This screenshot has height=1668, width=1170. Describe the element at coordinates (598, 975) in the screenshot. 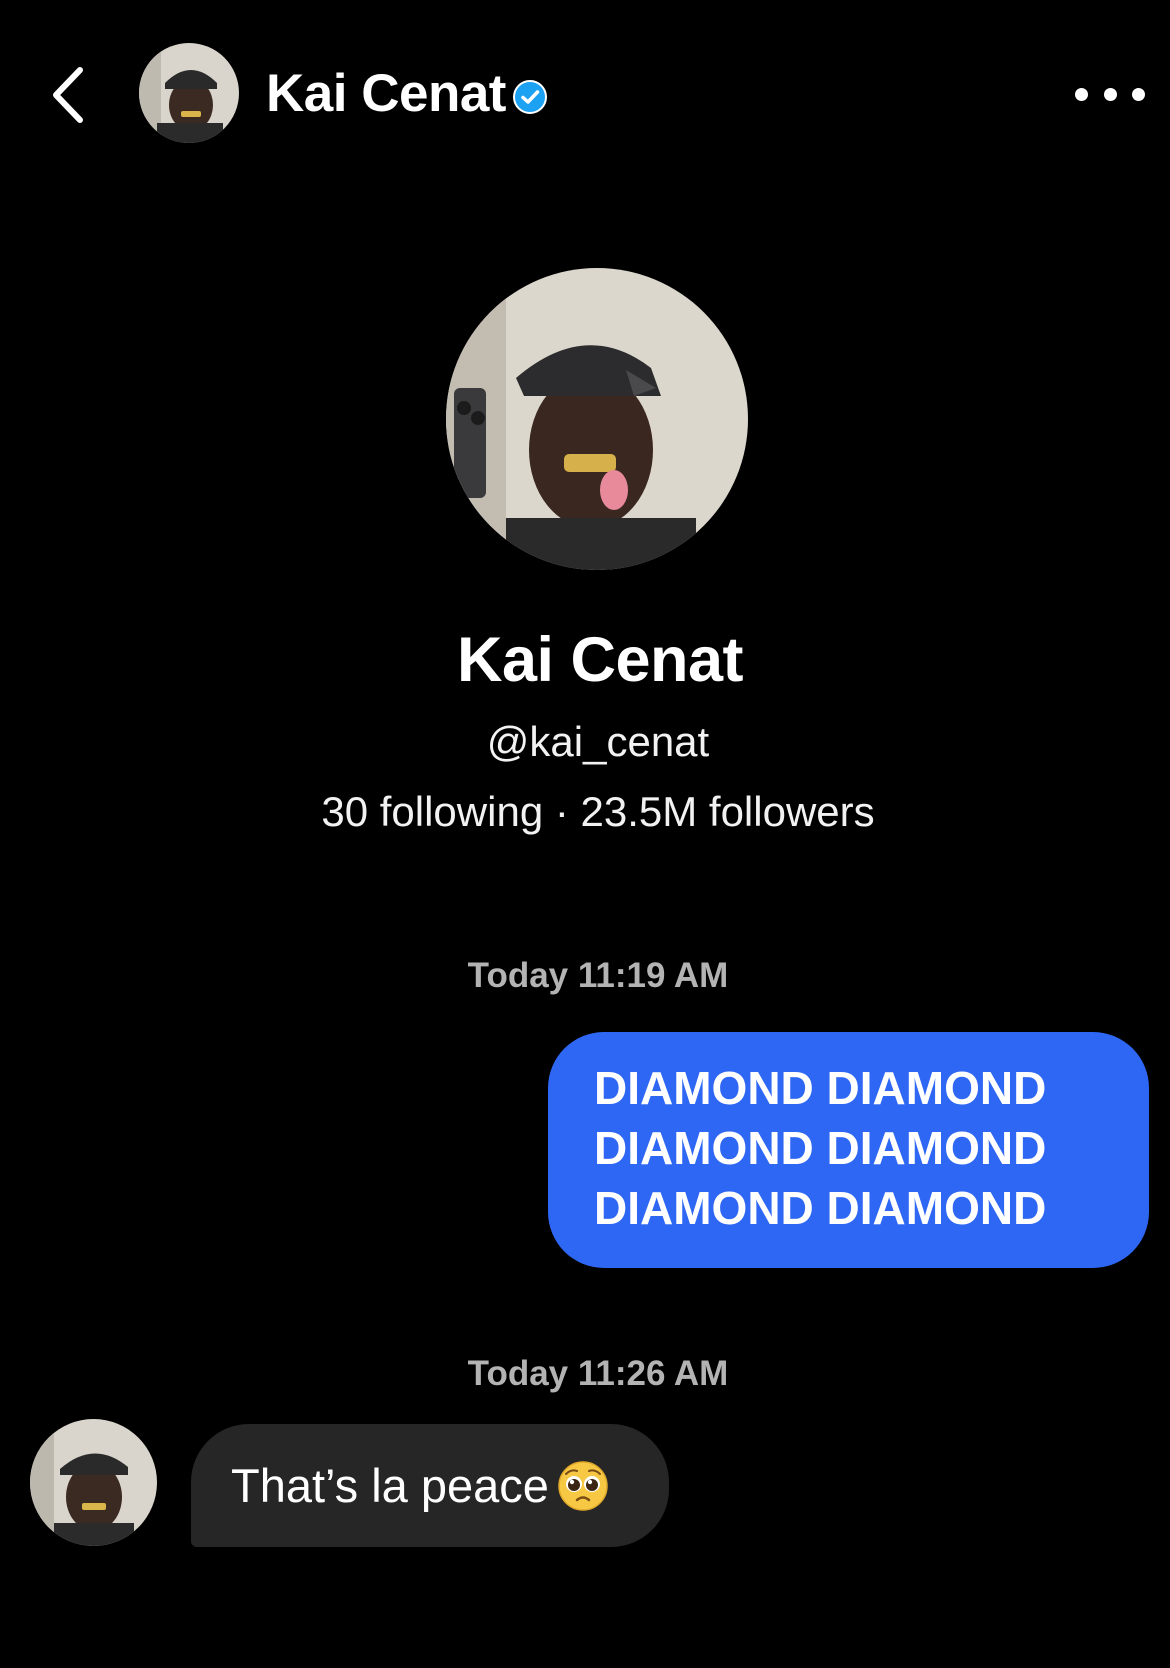

I see `message-timestamp: Today 11:19 AM` at that location.